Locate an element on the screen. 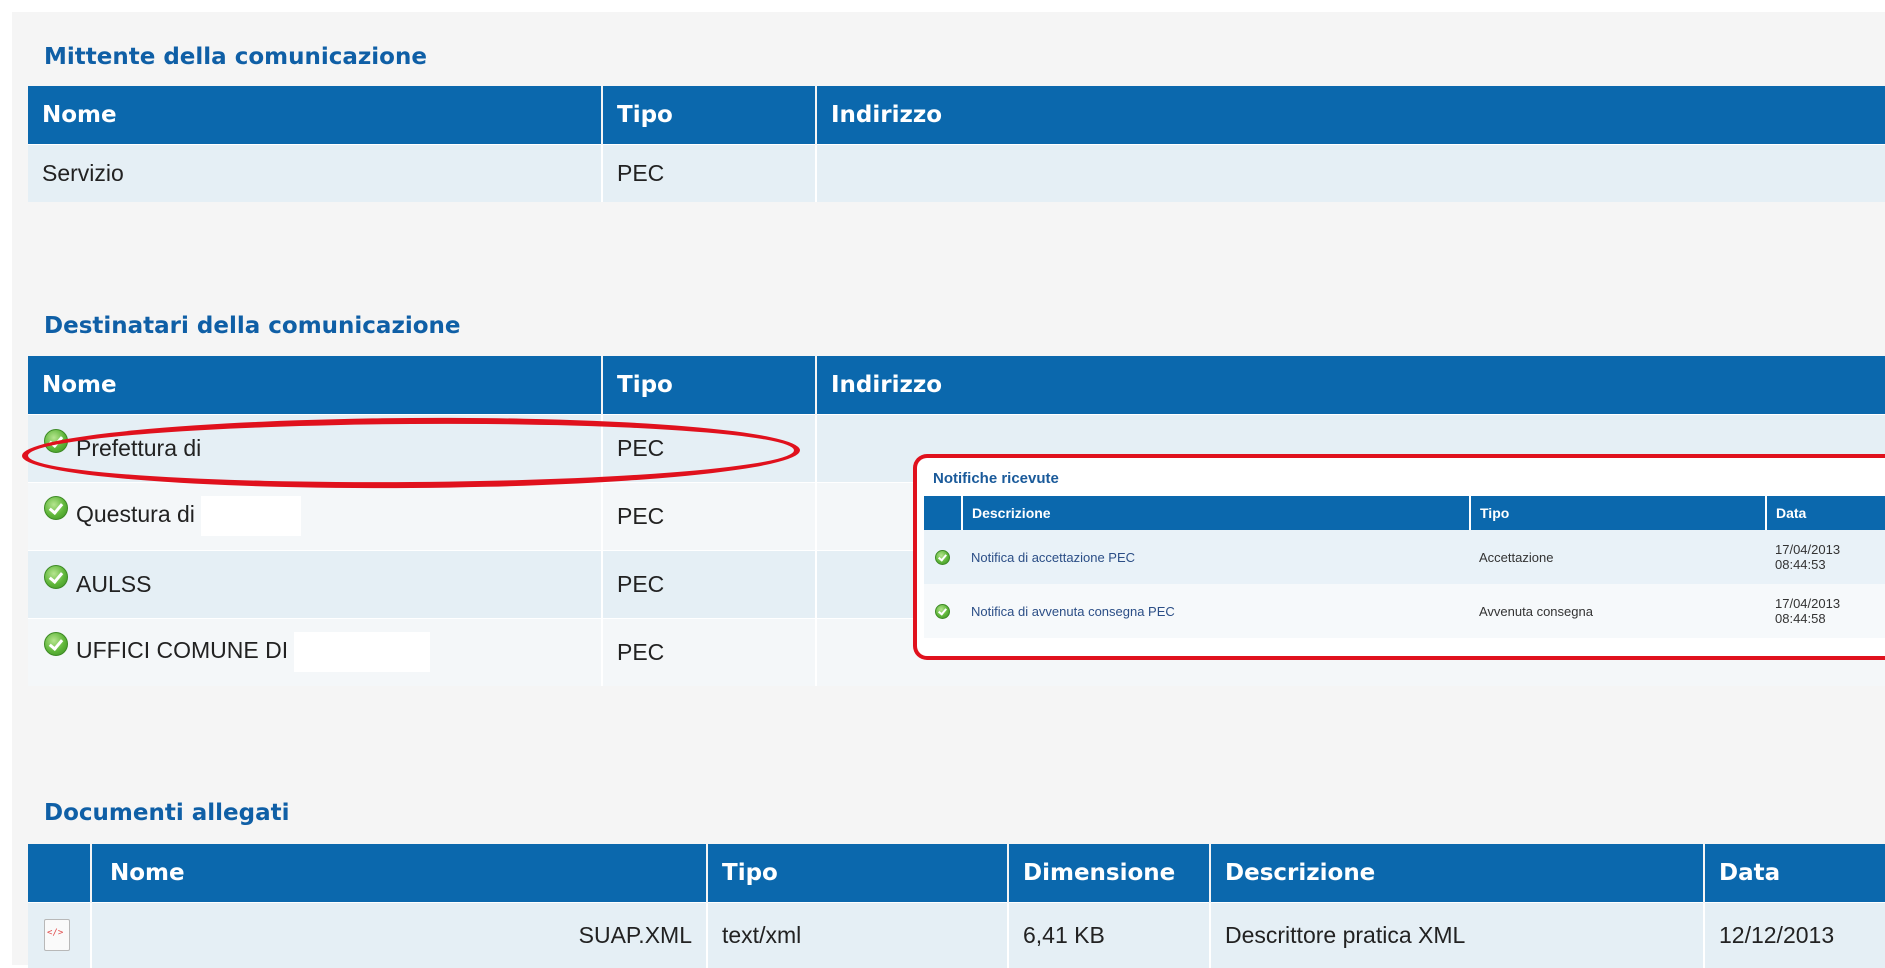 The height and width of the screenshot is (968, 1885). column-header-icon is located at coordinates (59, 873).